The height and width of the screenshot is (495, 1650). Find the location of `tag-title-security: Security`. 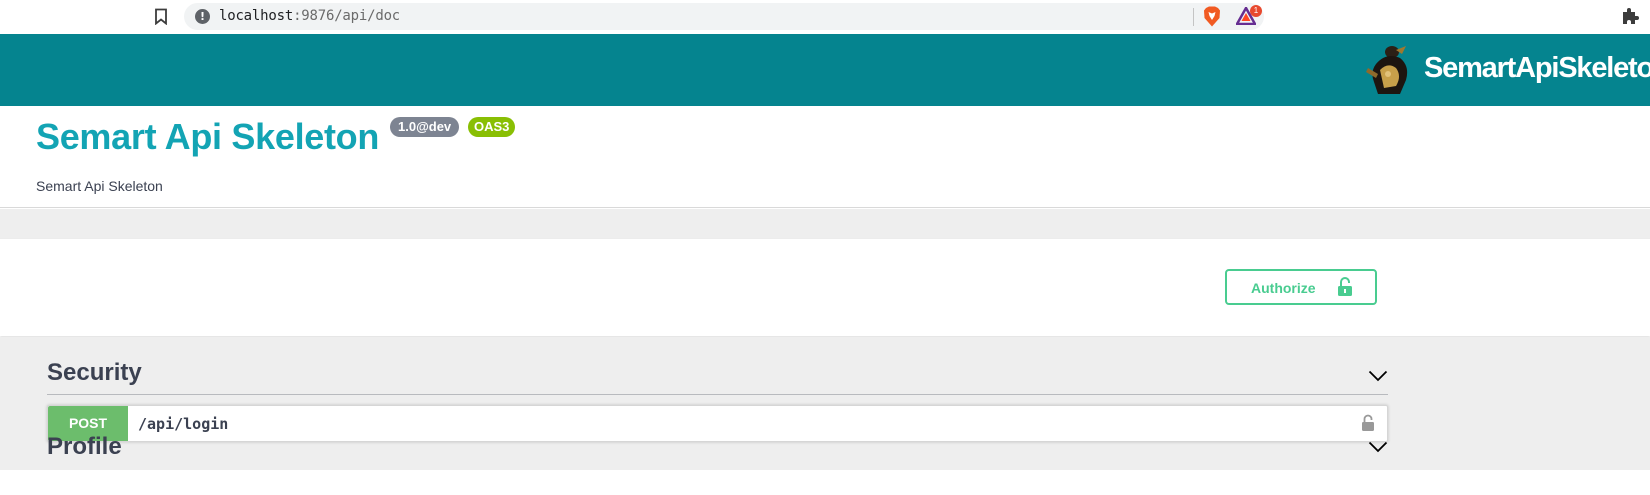

tag-title-security: Security is located at coordinates (94, 372).